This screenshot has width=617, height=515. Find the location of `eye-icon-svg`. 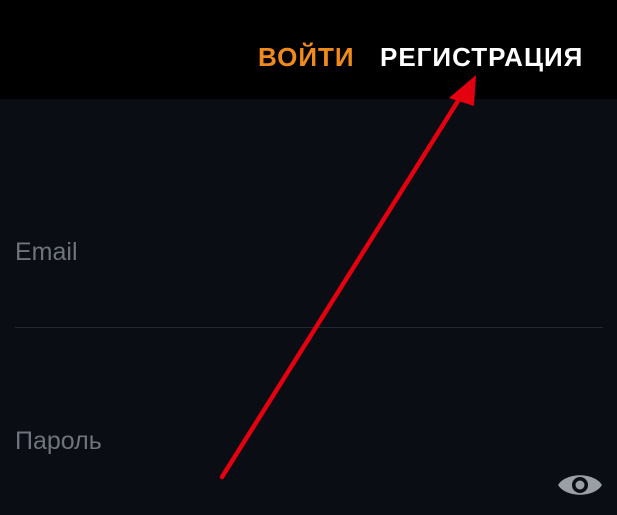

eye-icon-svg is located at coordinates (580, 485).